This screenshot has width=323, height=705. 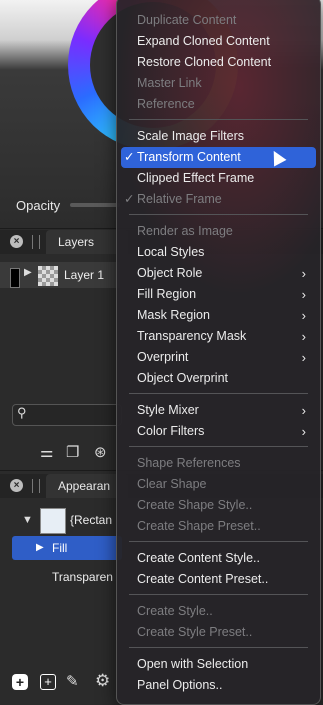 What do you see at coordinates (48, 682) in the screenshot?
I see `add-square-icon: +` at bounding box center [48, 682].